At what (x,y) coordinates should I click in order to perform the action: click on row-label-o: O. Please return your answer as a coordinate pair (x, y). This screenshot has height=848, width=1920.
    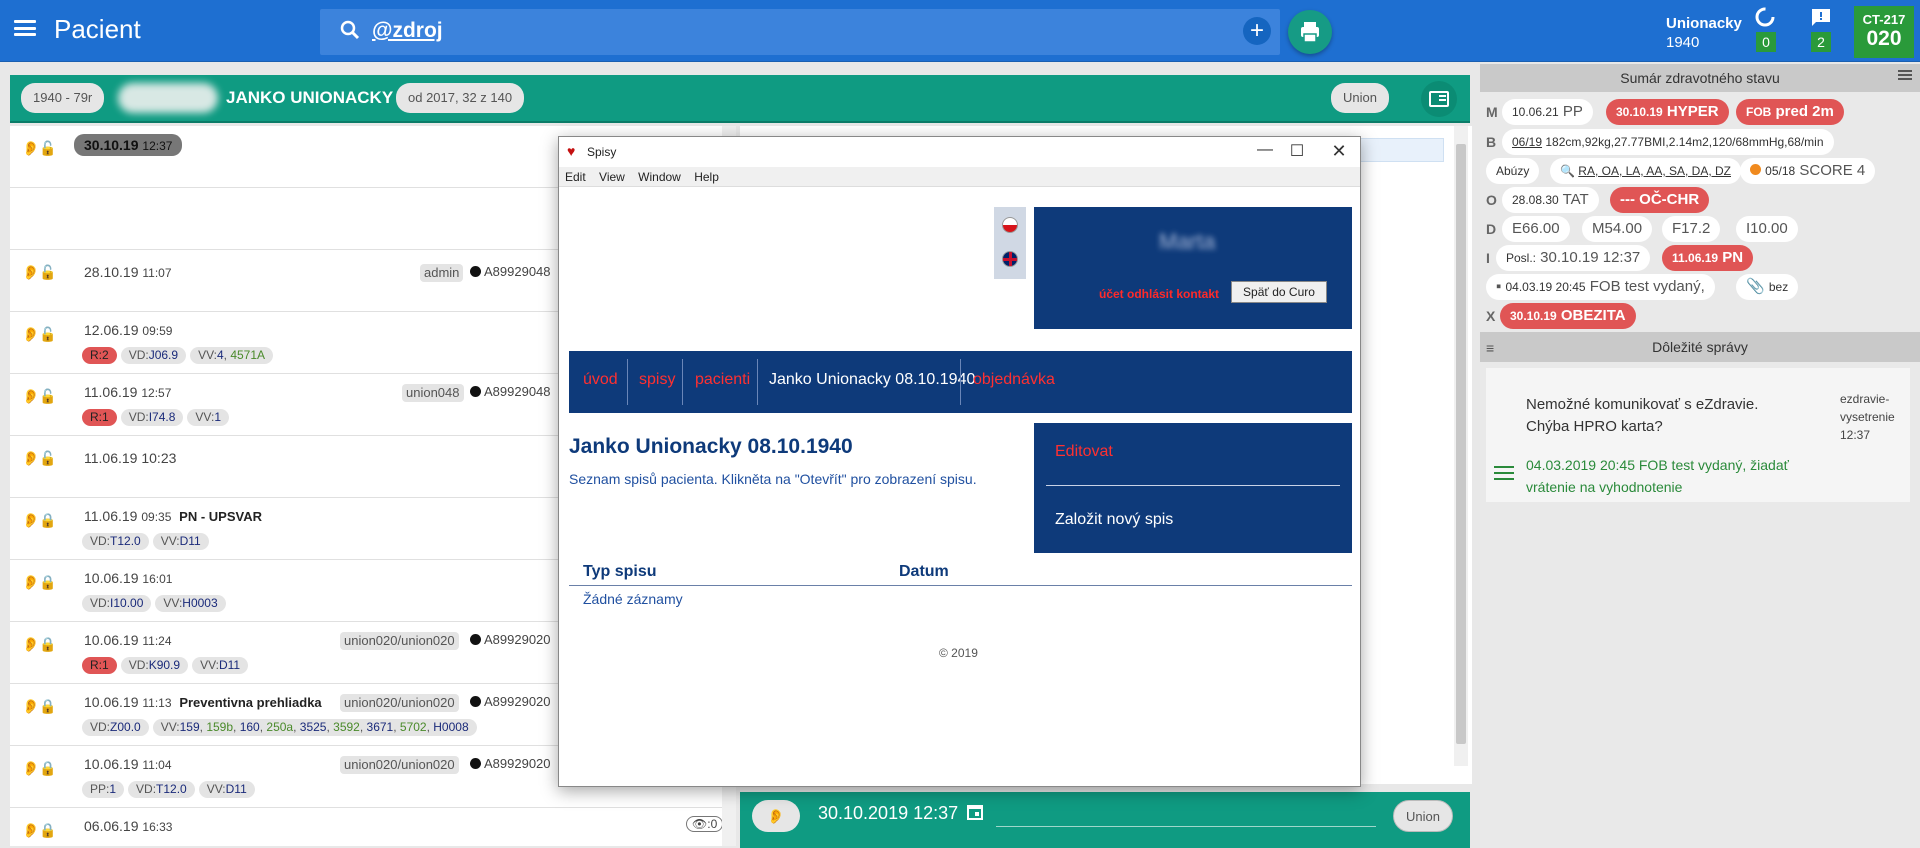
    Looking at the image, I should click on (1491, 200).